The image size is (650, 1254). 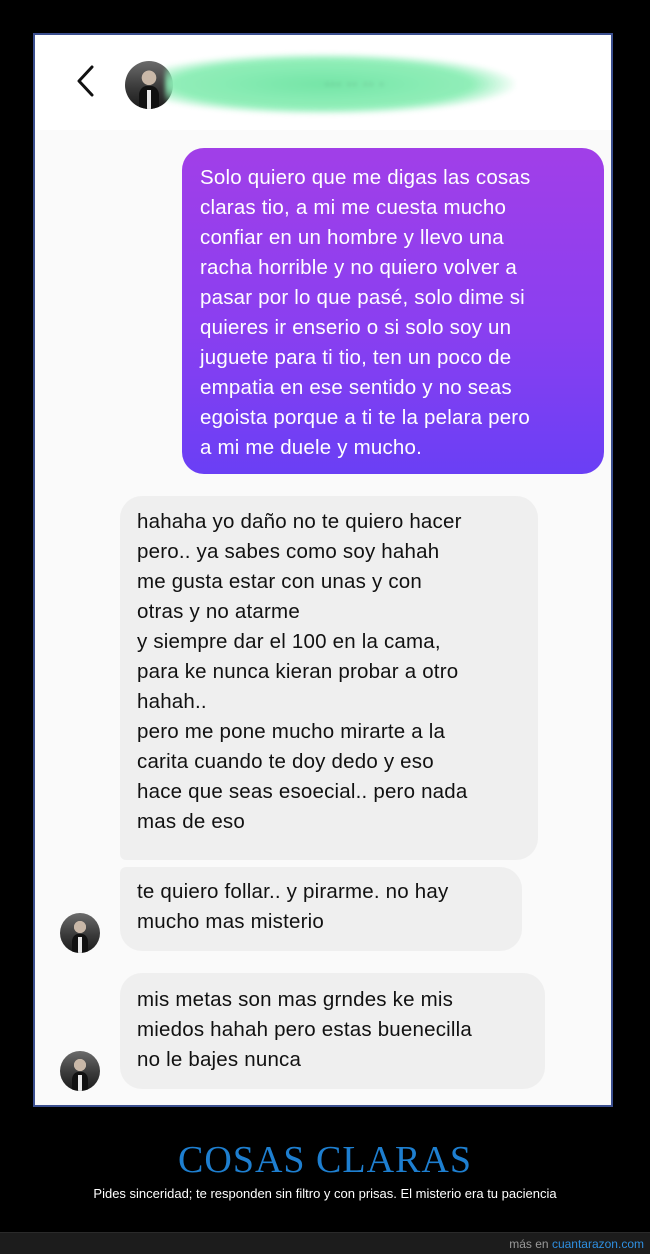 What do you see at coordinates (358, 267) in the screenshot?
I see `message-line: racha horrible y no quiero volver a` at bounding box center [358, 267].